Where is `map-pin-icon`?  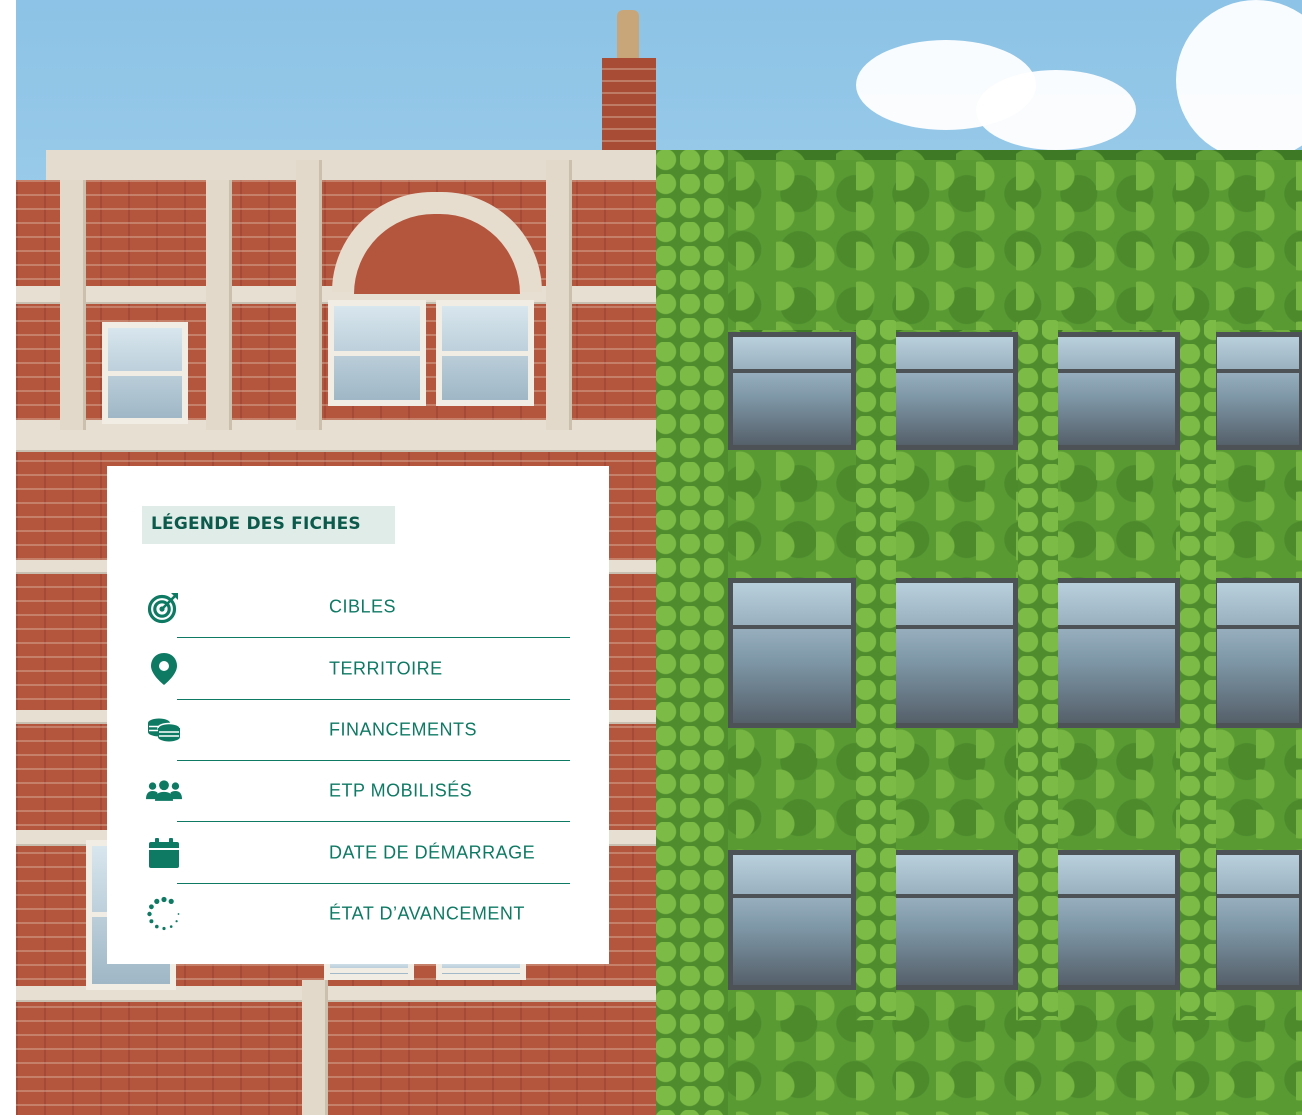 map-pin-icon is located at coordinates (164, 669).